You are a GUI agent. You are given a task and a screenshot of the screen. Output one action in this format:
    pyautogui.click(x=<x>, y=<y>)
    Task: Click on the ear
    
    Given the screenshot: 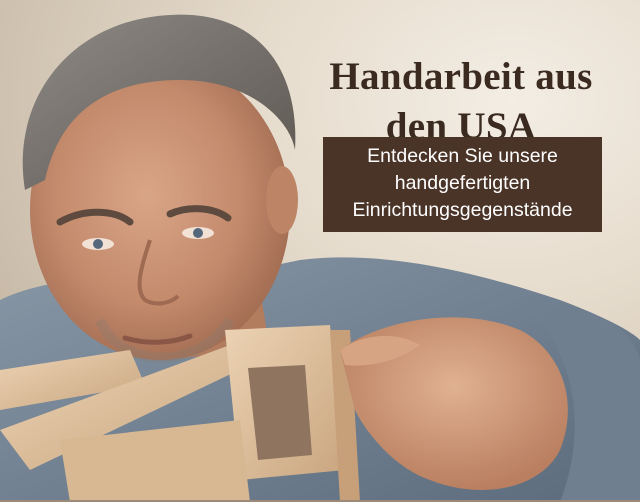 What is the action you would take?
    pyautogui.click(x=282, y=200)
    